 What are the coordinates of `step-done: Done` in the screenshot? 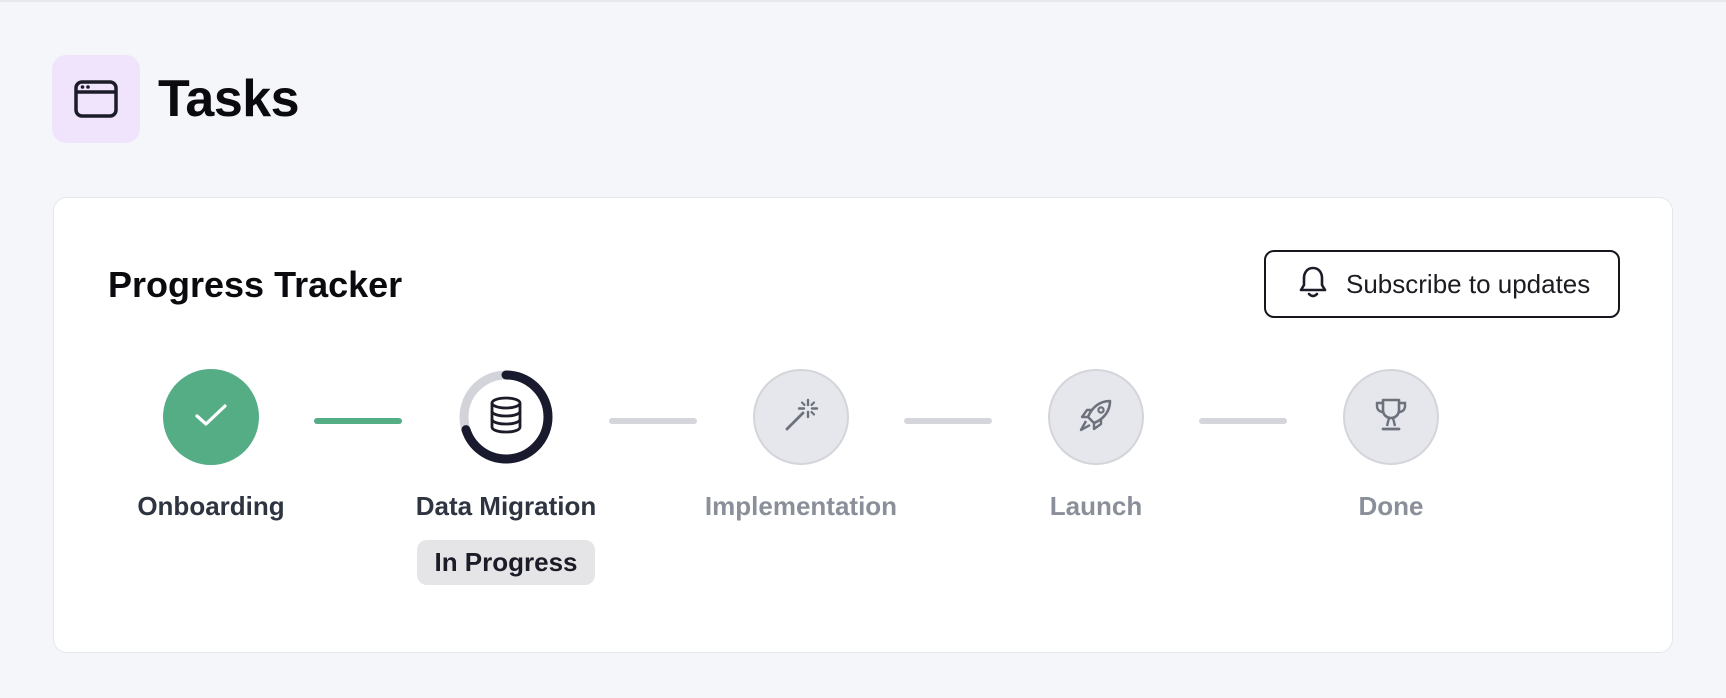 It's located at (1391, 445).